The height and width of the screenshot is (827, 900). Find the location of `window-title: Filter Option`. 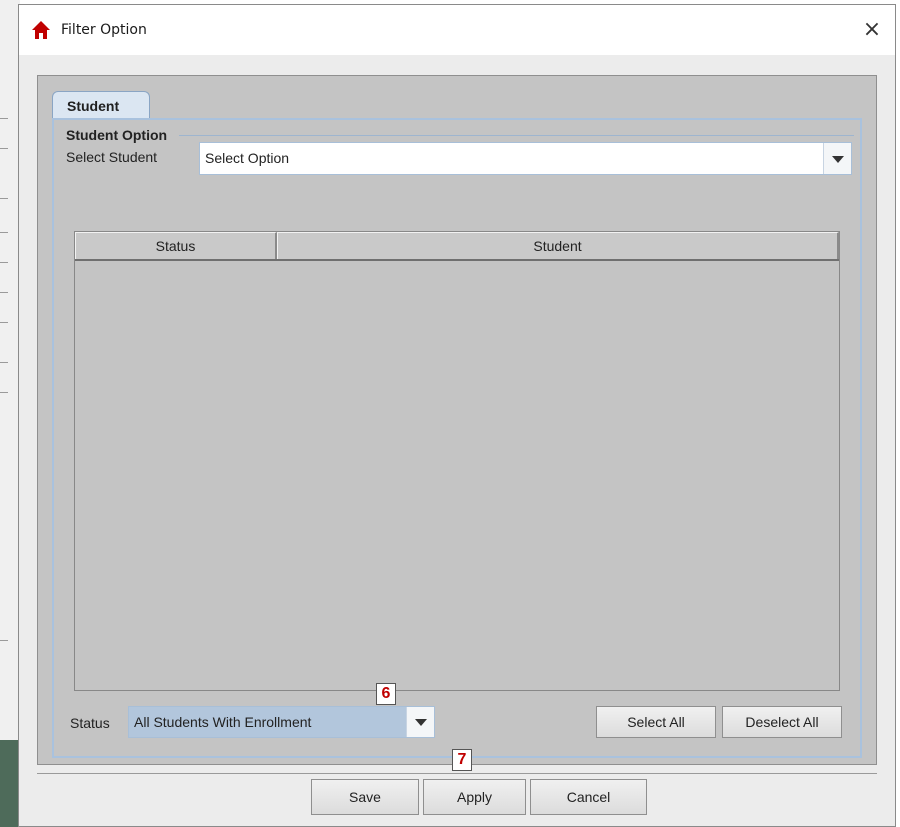

window-title: Filter Option is located at coordinates (104, 30).